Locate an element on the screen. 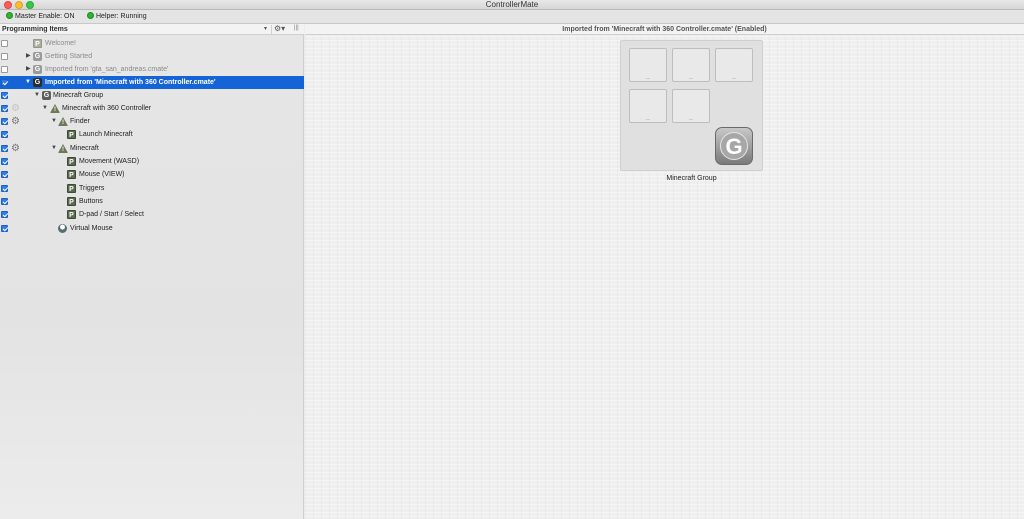 The height and width of the screenshot is (519, 1024). column-options-icon: ||| is located at coordinates (296, 28).